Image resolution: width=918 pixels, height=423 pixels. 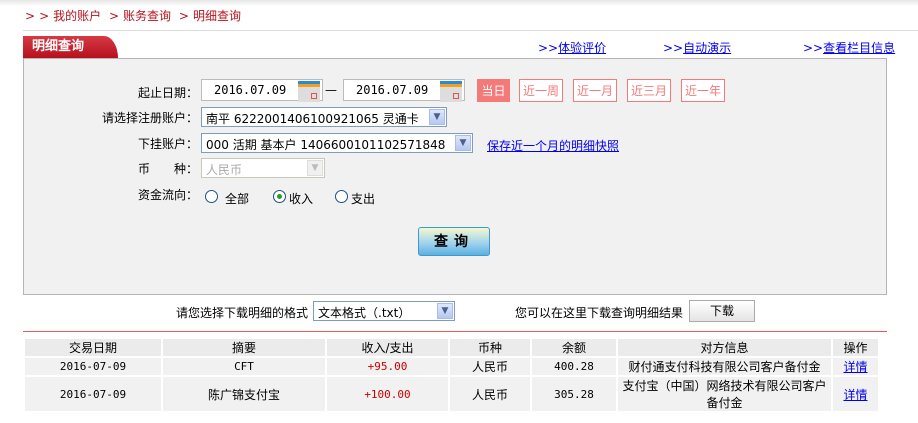 What do you see at coordinates (237, 198) in the screenshot?
I see `flow-all-label: 全部` at bounding box center [237, 198].